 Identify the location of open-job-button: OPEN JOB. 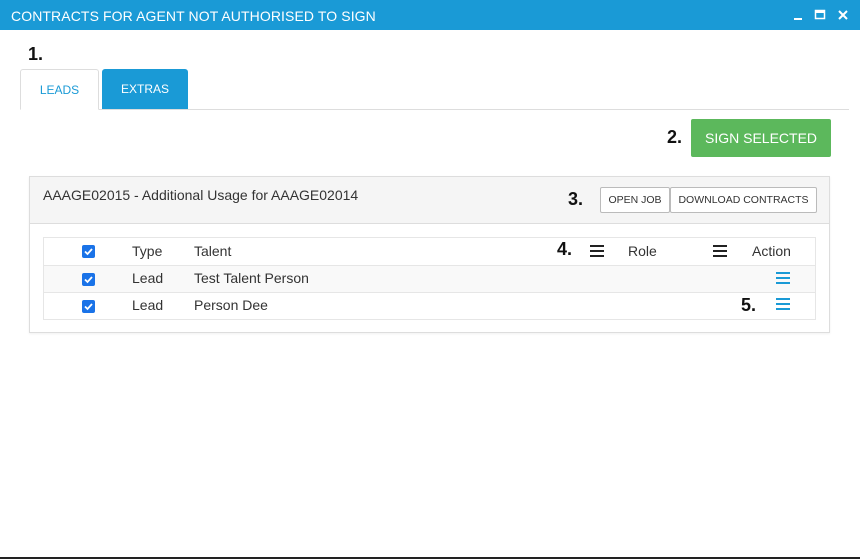
(635, 200).